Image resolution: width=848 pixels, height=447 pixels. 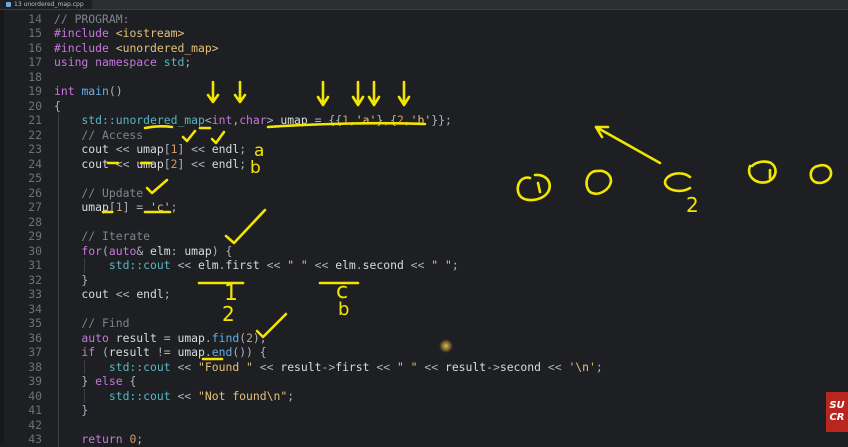 I want to click on code-line: 28, so click(x=424, y=222).